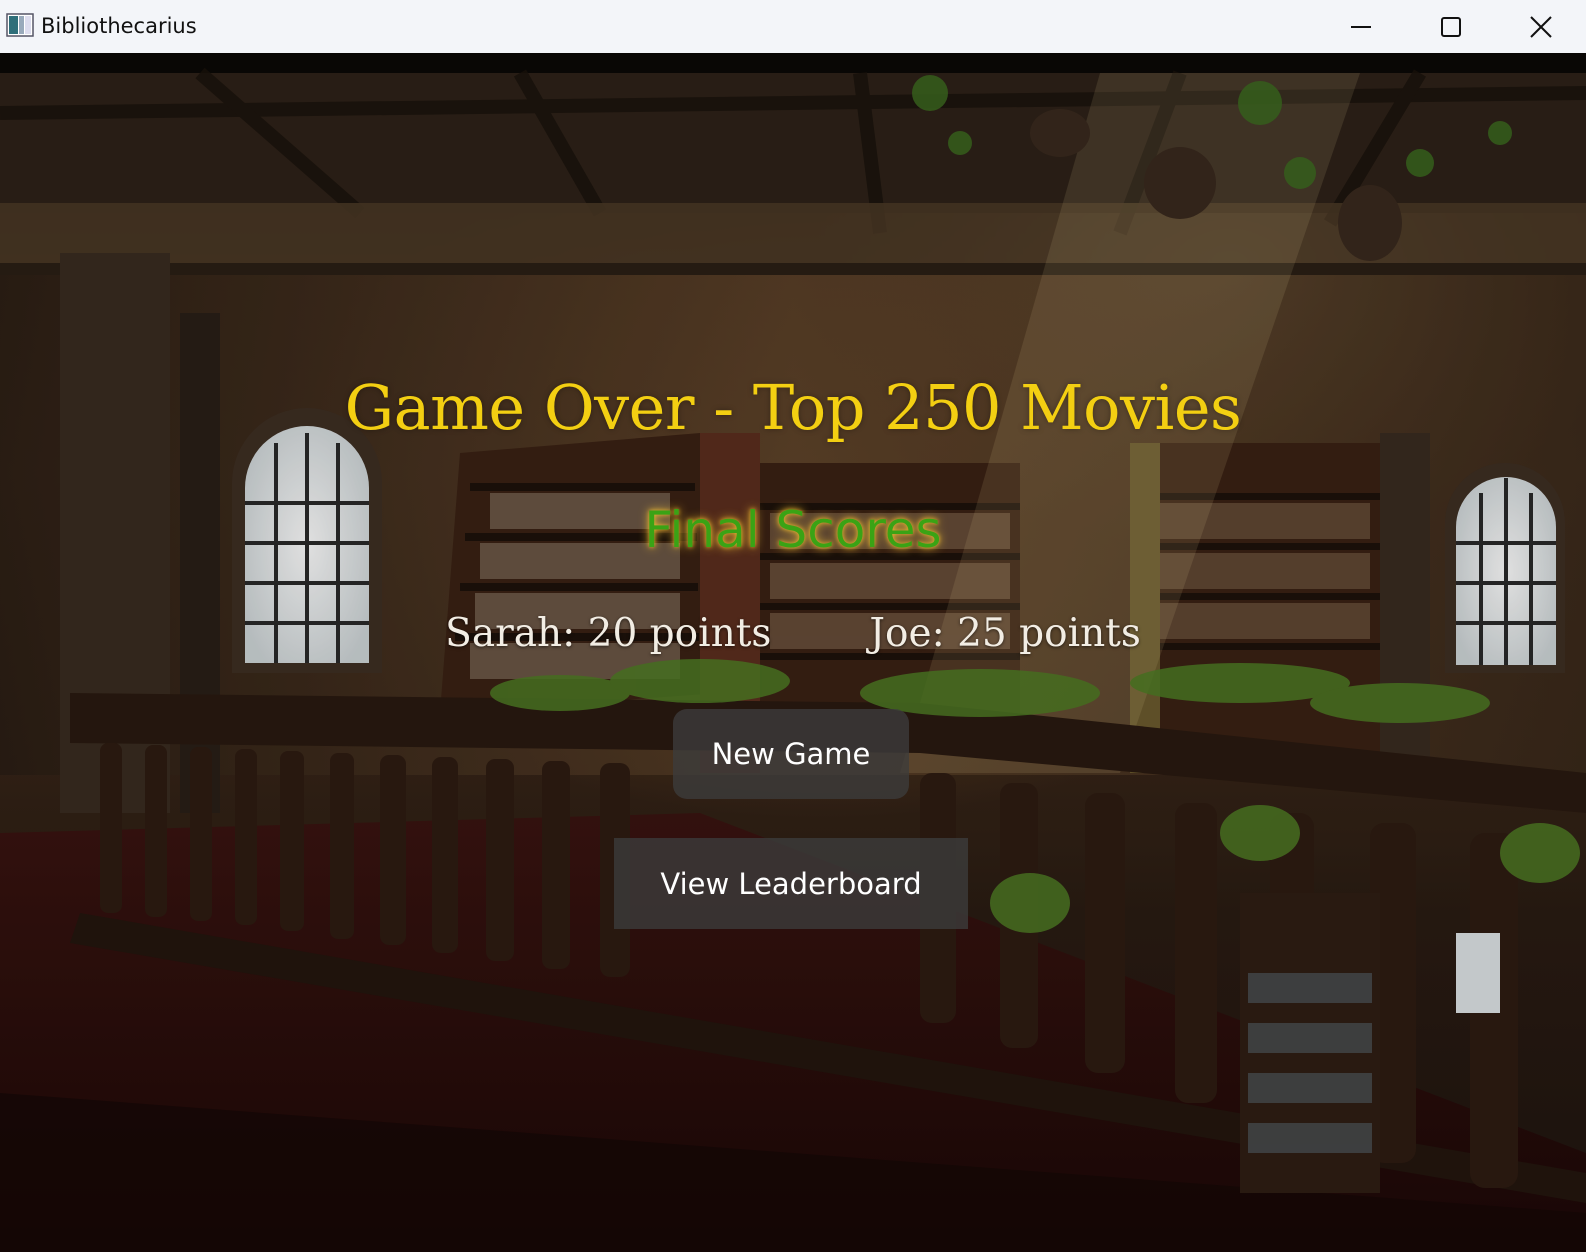 The width and height of the screenshot is (1586, 1252). Describe the element at coordinates (793, 530) in the screenshot. I see `final-scores-heading: Final Scores` at that location.